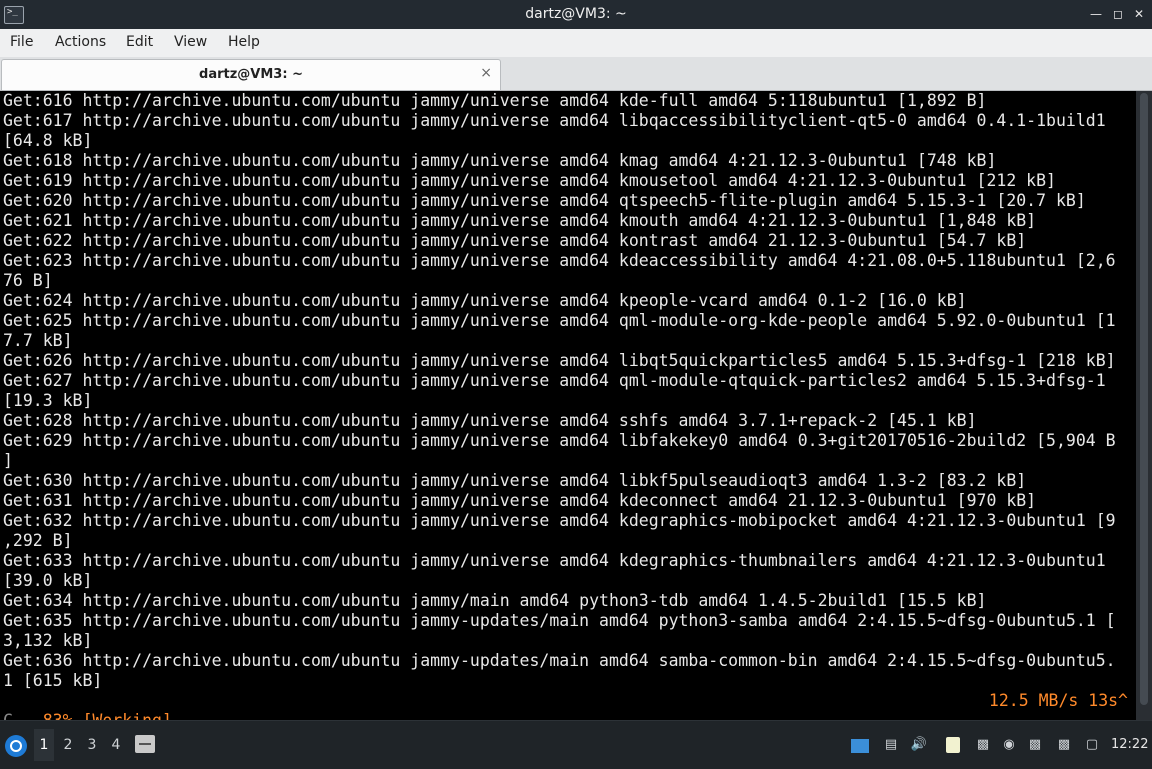 Image resolution: width=1152 pixels, height=769 pixels. What do you see at coordinates (919, 745) in the screenshot?
I see `volume-icon: 🔊` at bounding box center [919, 745].